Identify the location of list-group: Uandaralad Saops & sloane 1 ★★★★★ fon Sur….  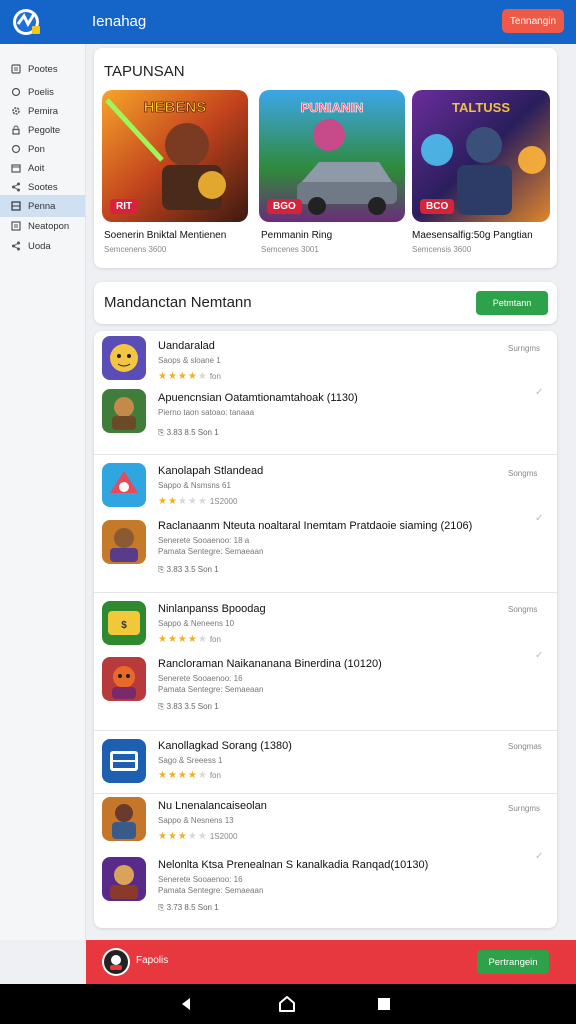
(325, 392).